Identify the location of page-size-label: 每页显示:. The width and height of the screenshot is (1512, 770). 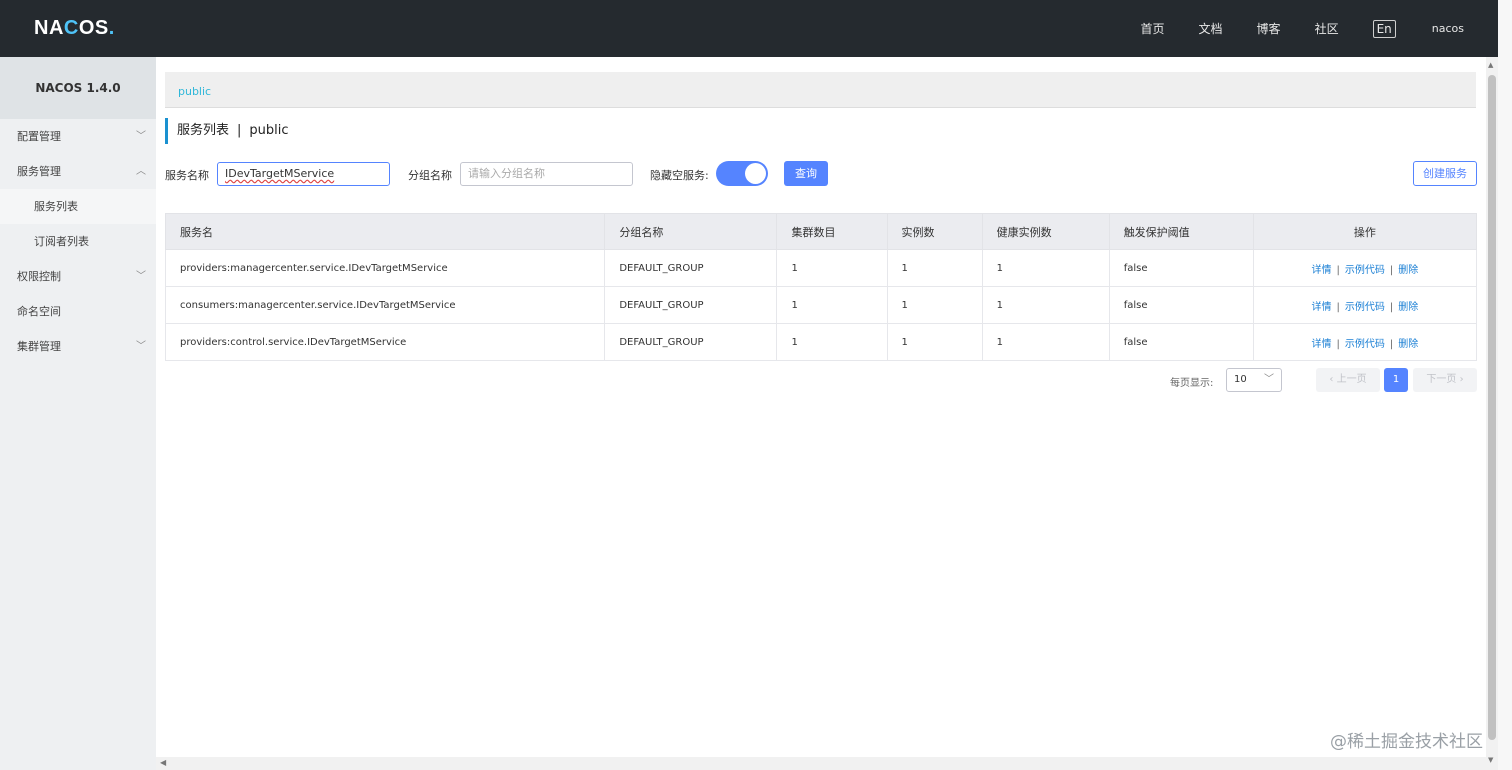
(1192, 383).